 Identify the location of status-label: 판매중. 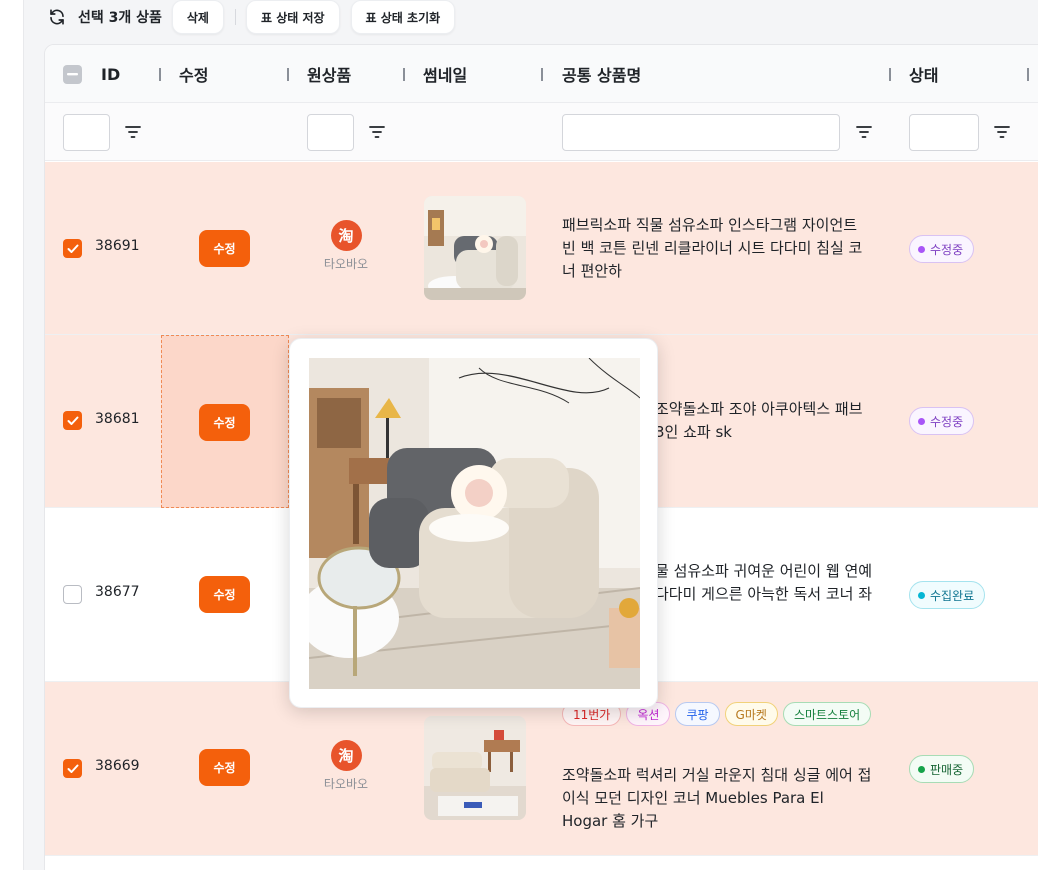
(947, 769).